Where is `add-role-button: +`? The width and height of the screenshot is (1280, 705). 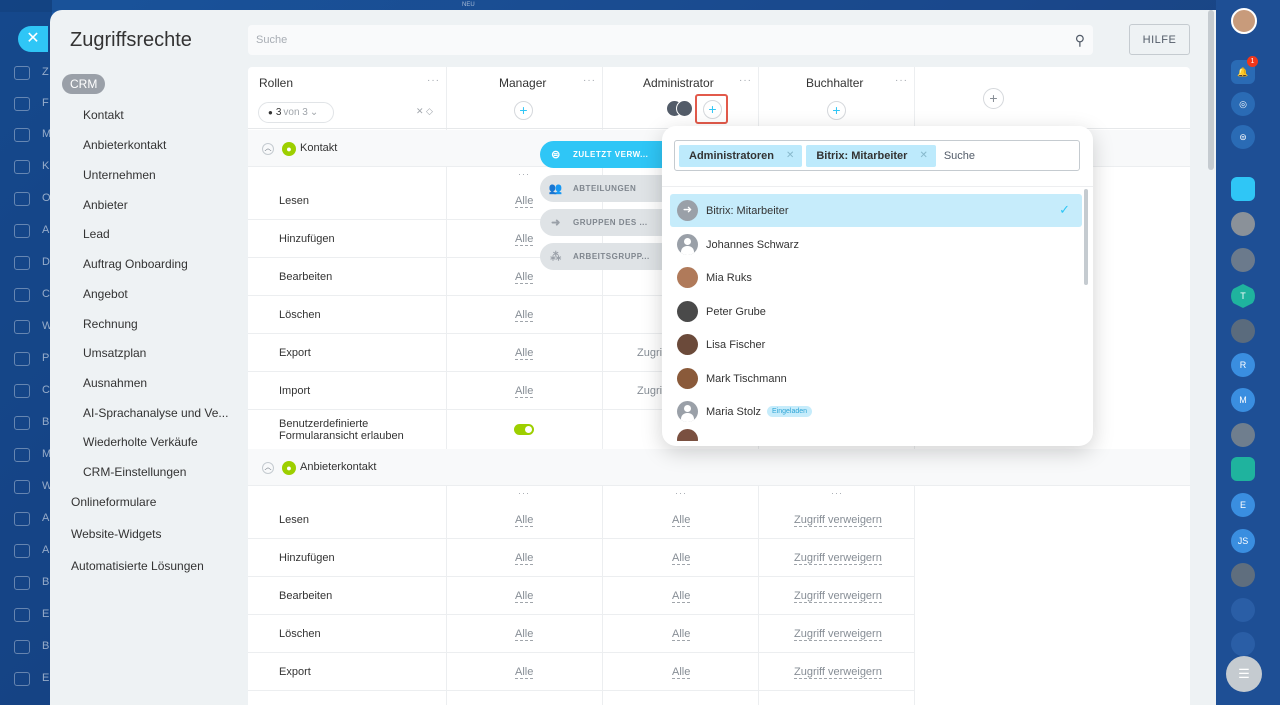
add-role-button: + is located at coordinates (993, 98).